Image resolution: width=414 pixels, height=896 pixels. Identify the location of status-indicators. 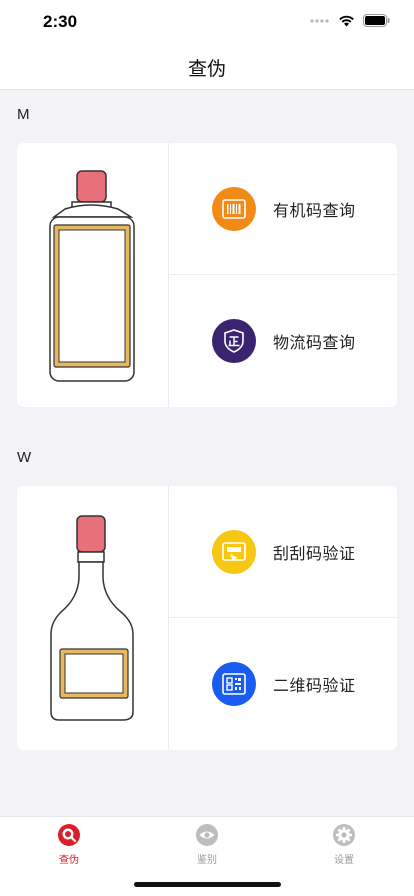
(350, 20).